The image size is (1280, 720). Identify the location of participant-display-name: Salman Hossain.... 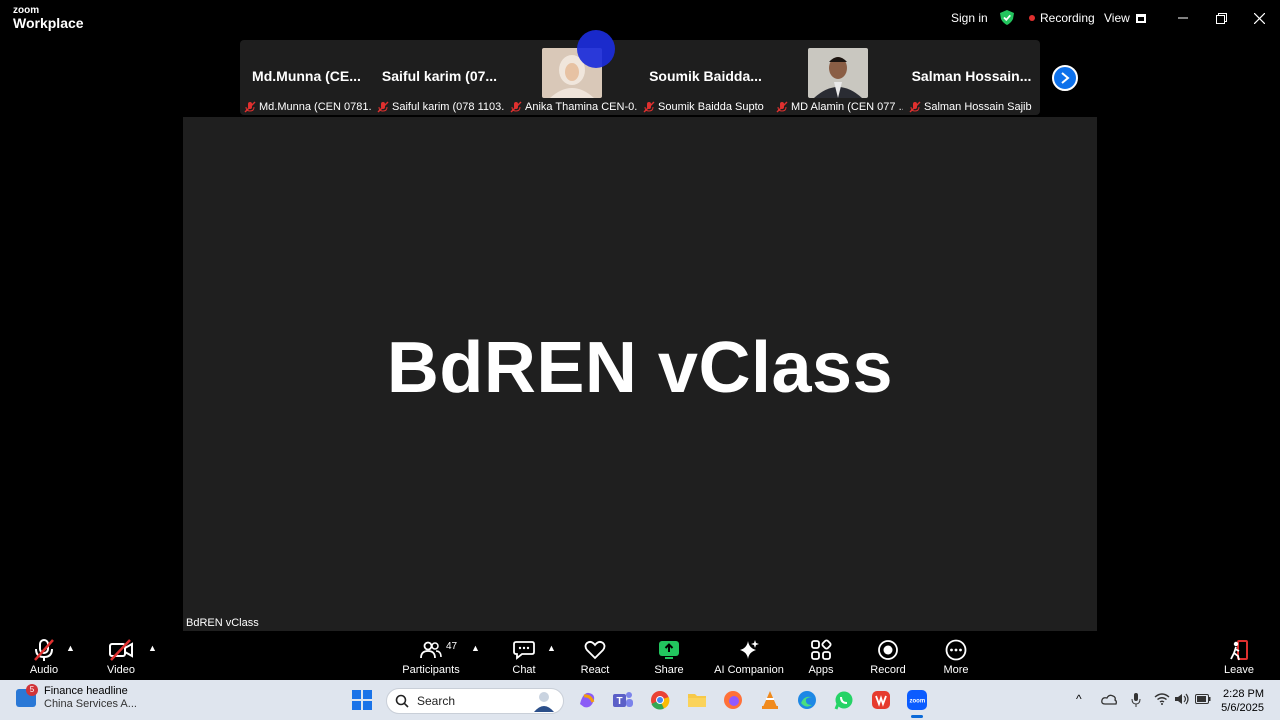
(971, 76).